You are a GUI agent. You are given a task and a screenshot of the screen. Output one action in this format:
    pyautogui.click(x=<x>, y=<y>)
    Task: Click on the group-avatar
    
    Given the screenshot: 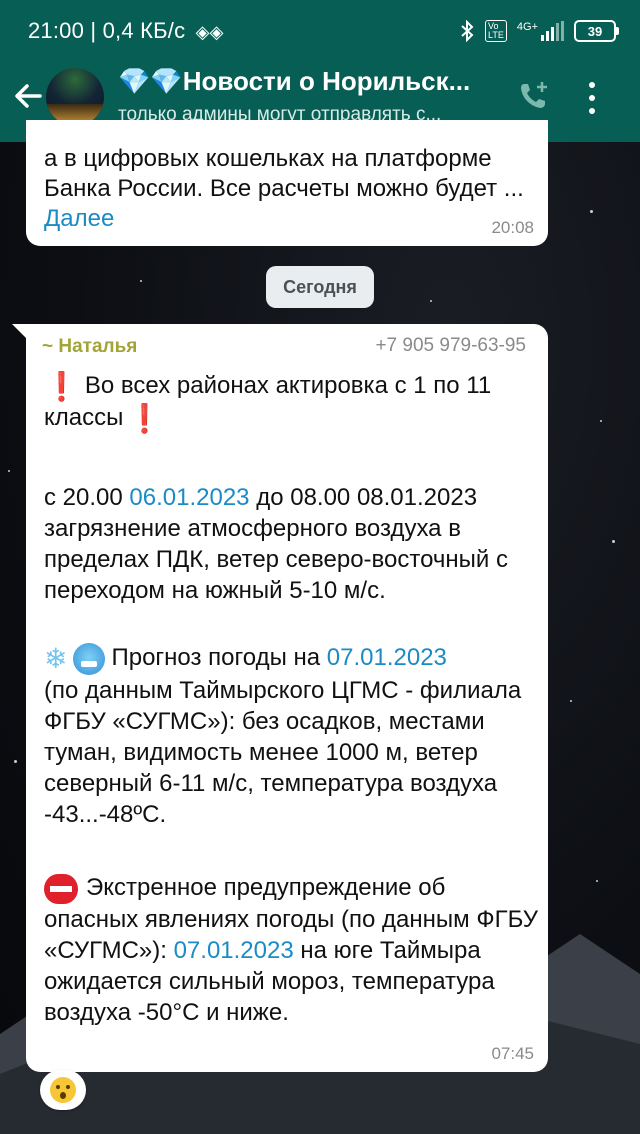 What is the action you would take?
    pyautogui.click(x=75, y=97)
    